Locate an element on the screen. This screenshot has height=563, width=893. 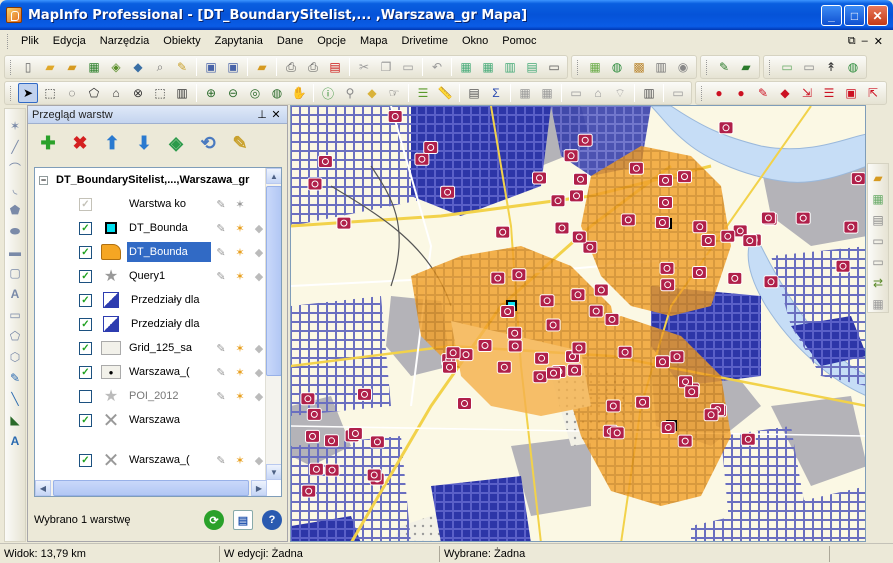
redistrict-icon: ▭ is located at coordinates (554, 67).